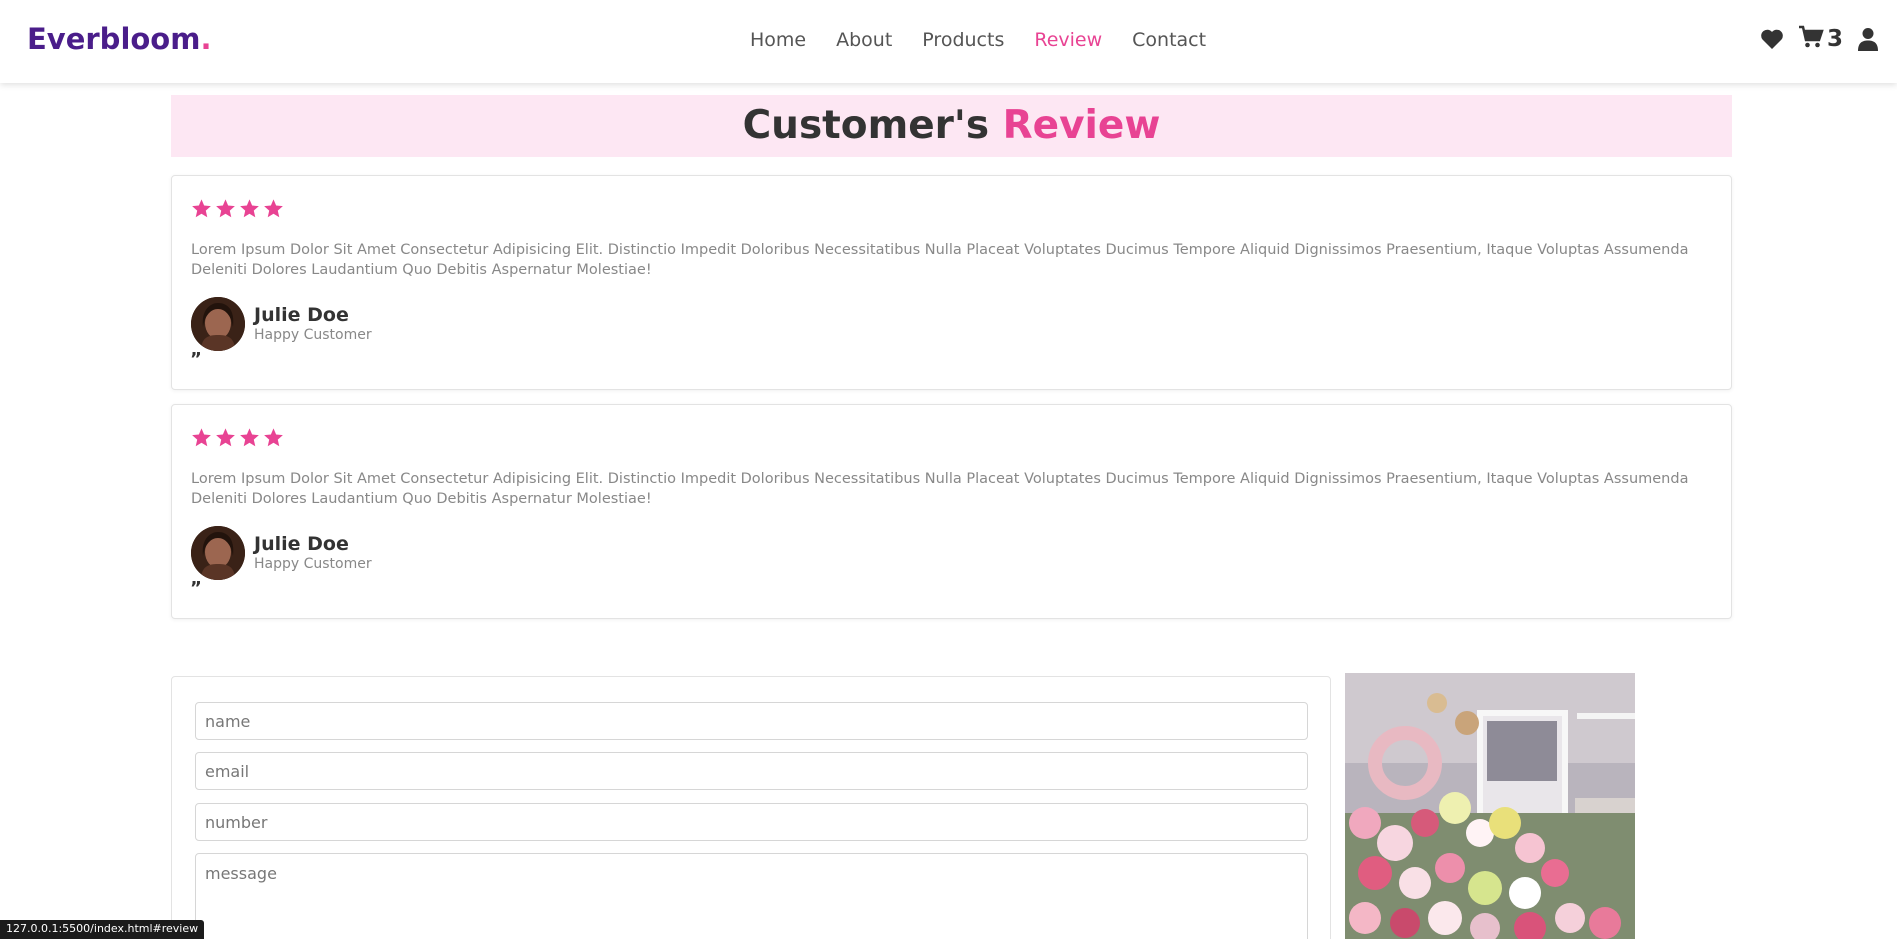 This screenshot has width=1897, height=939. What do you see at coordinates (751, 771) in the screenshot?
I see `email-input` at bounding box center [751, 771].